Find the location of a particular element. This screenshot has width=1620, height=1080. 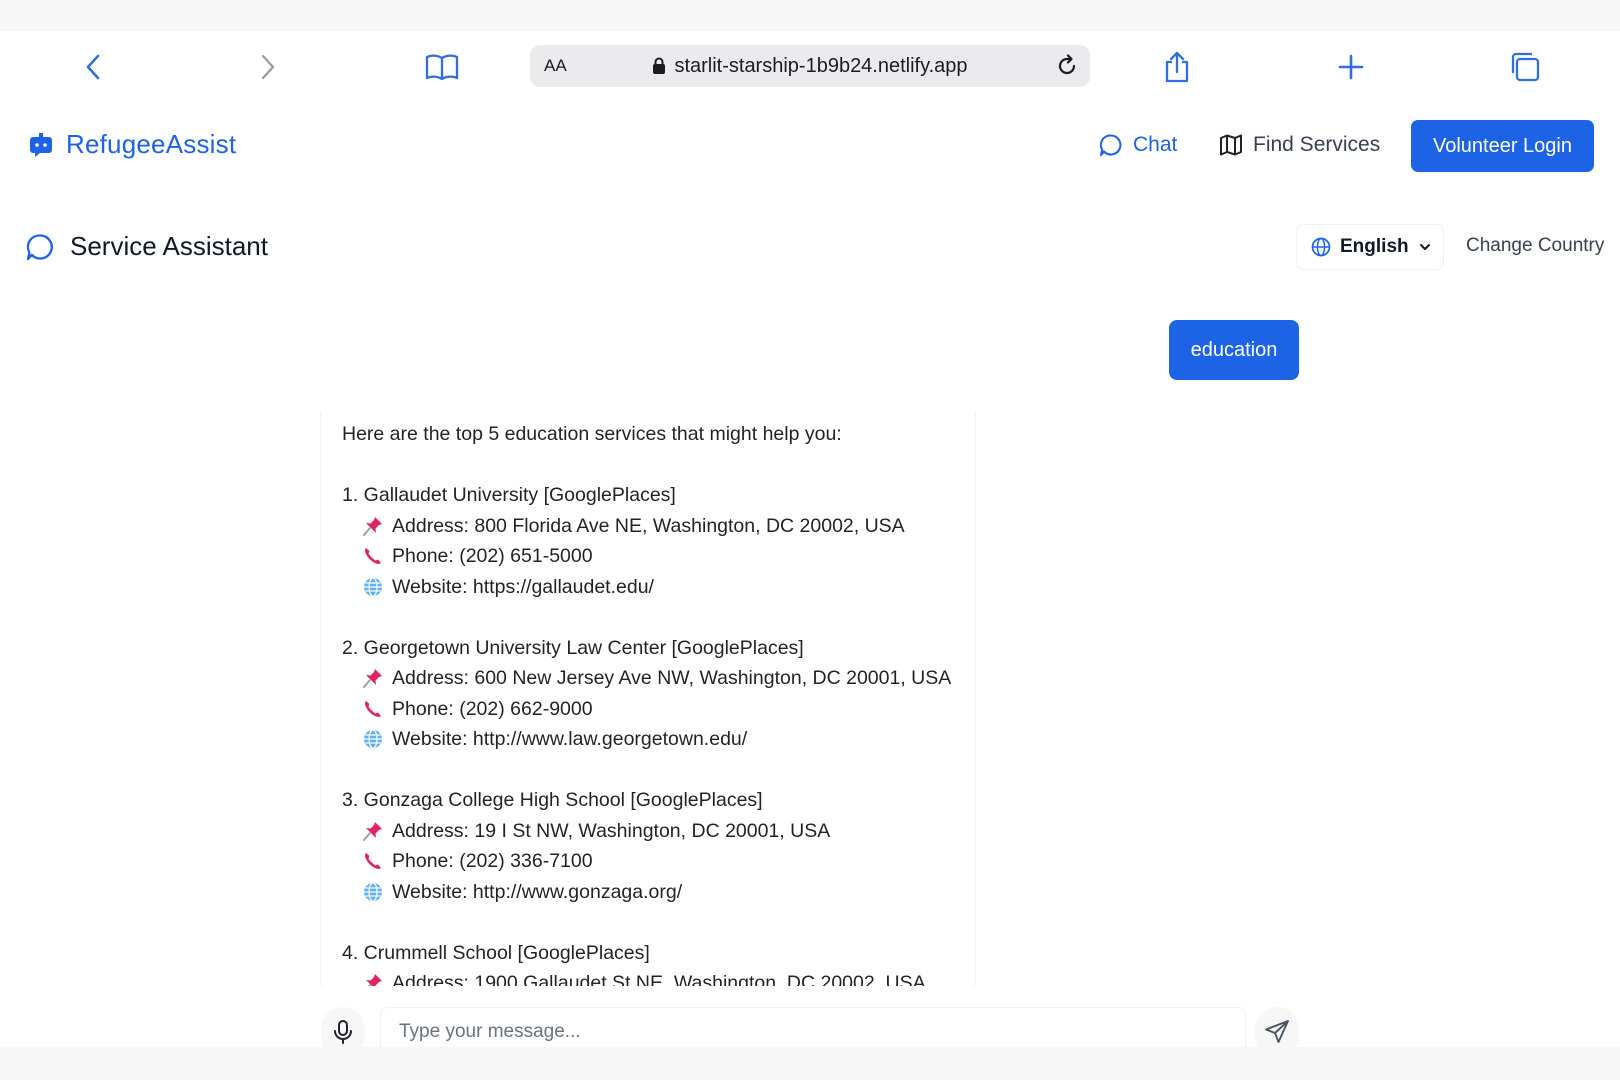

nav-find-services-label: Find Services is located at coordinates (1317, 144).